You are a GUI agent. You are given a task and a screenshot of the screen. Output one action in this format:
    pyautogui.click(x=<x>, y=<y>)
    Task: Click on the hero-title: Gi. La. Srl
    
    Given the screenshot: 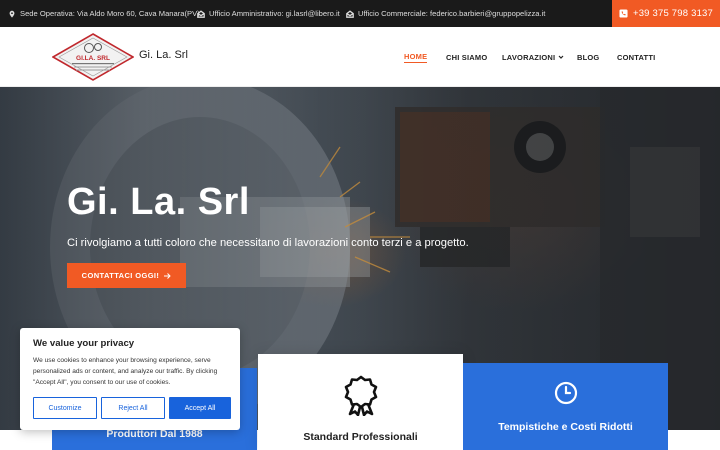 What is the action you would take?
    pyautogui.click(x=158, y=202)
    